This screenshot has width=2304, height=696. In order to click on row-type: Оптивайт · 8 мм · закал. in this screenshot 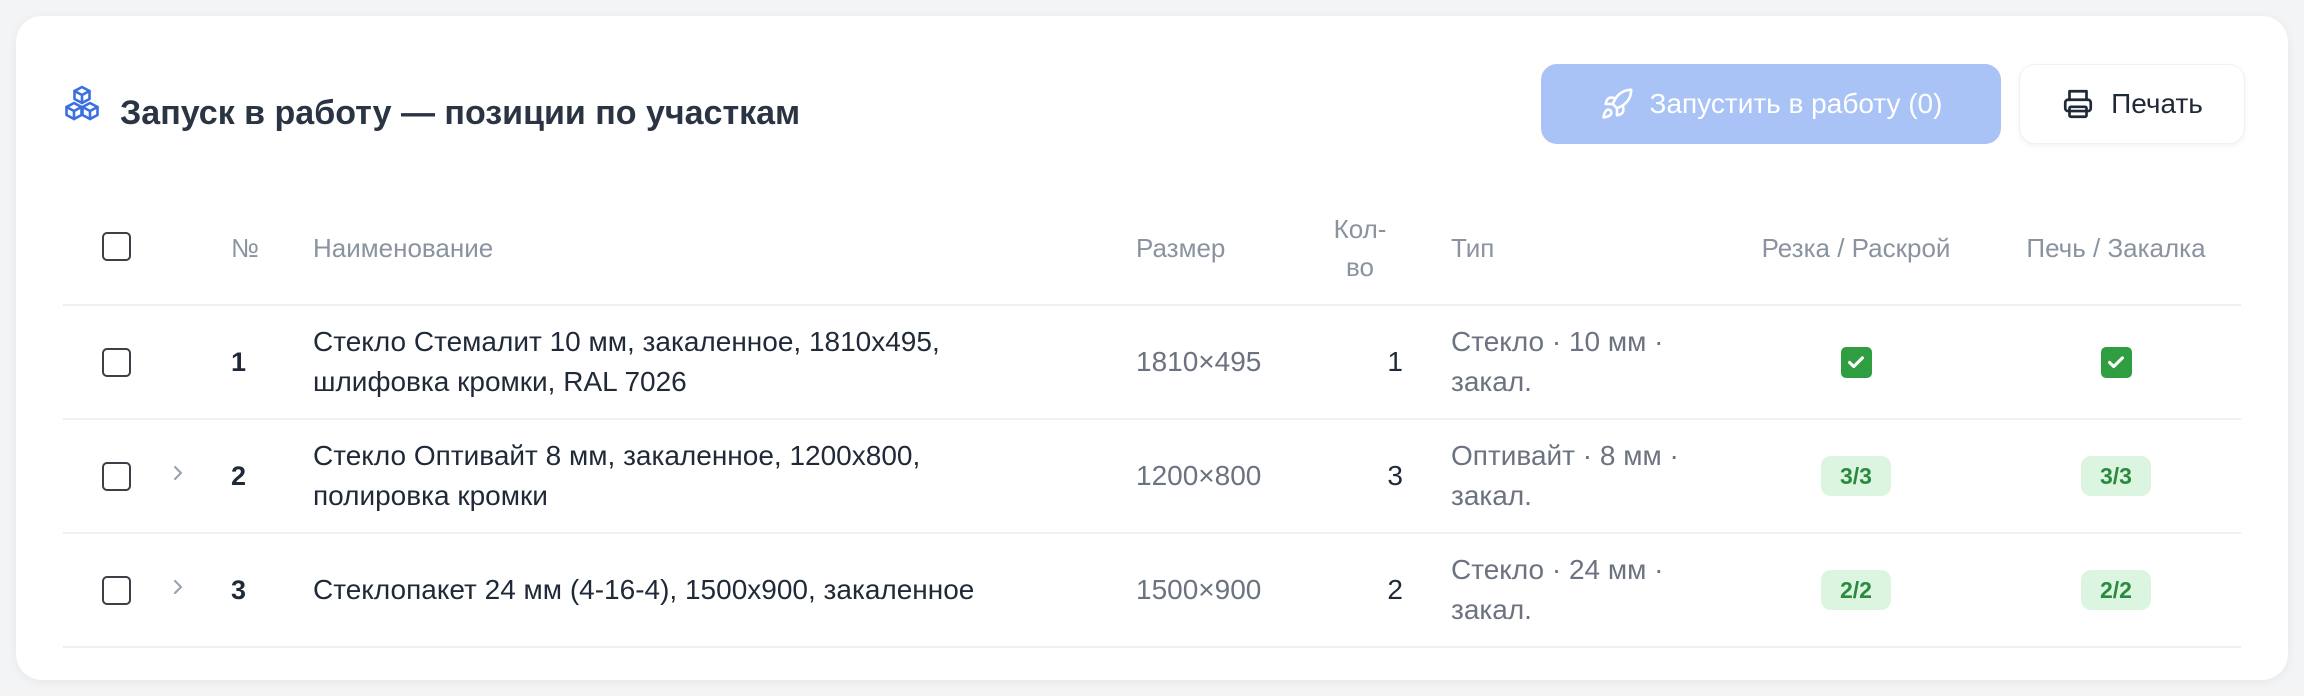, I will do `click(1565, 475)`.